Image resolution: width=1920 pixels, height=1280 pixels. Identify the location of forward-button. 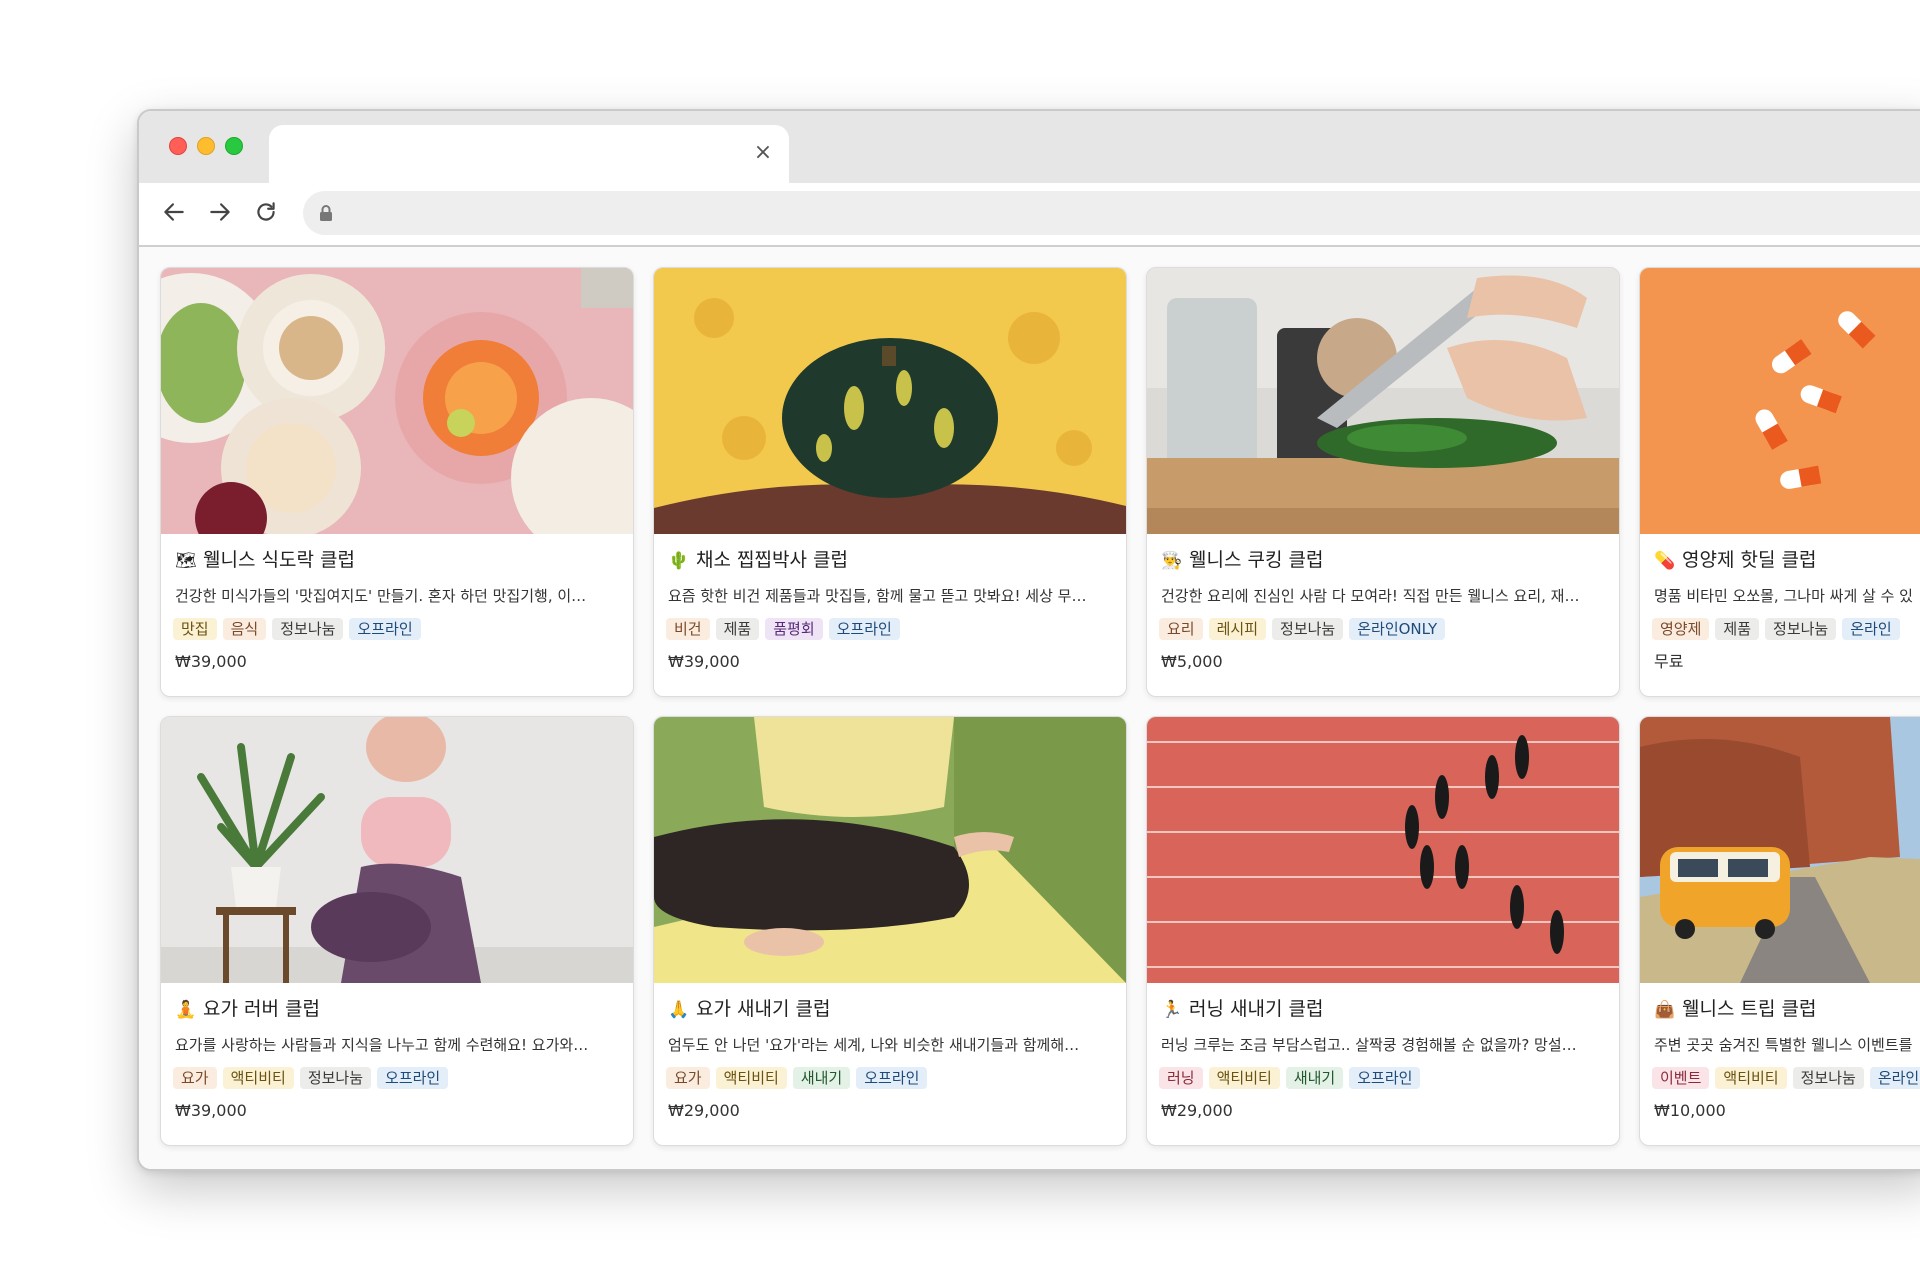
(220, 212).